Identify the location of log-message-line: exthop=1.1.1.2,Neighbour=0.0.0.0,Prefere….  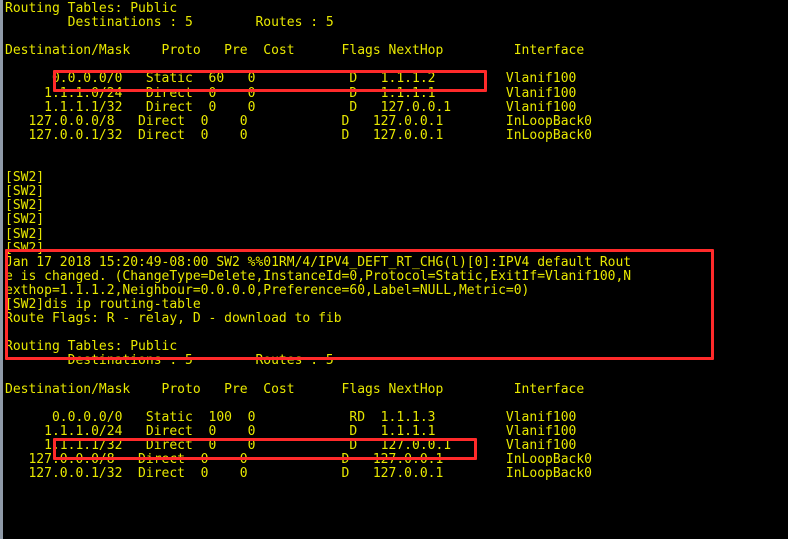
(267, 290).